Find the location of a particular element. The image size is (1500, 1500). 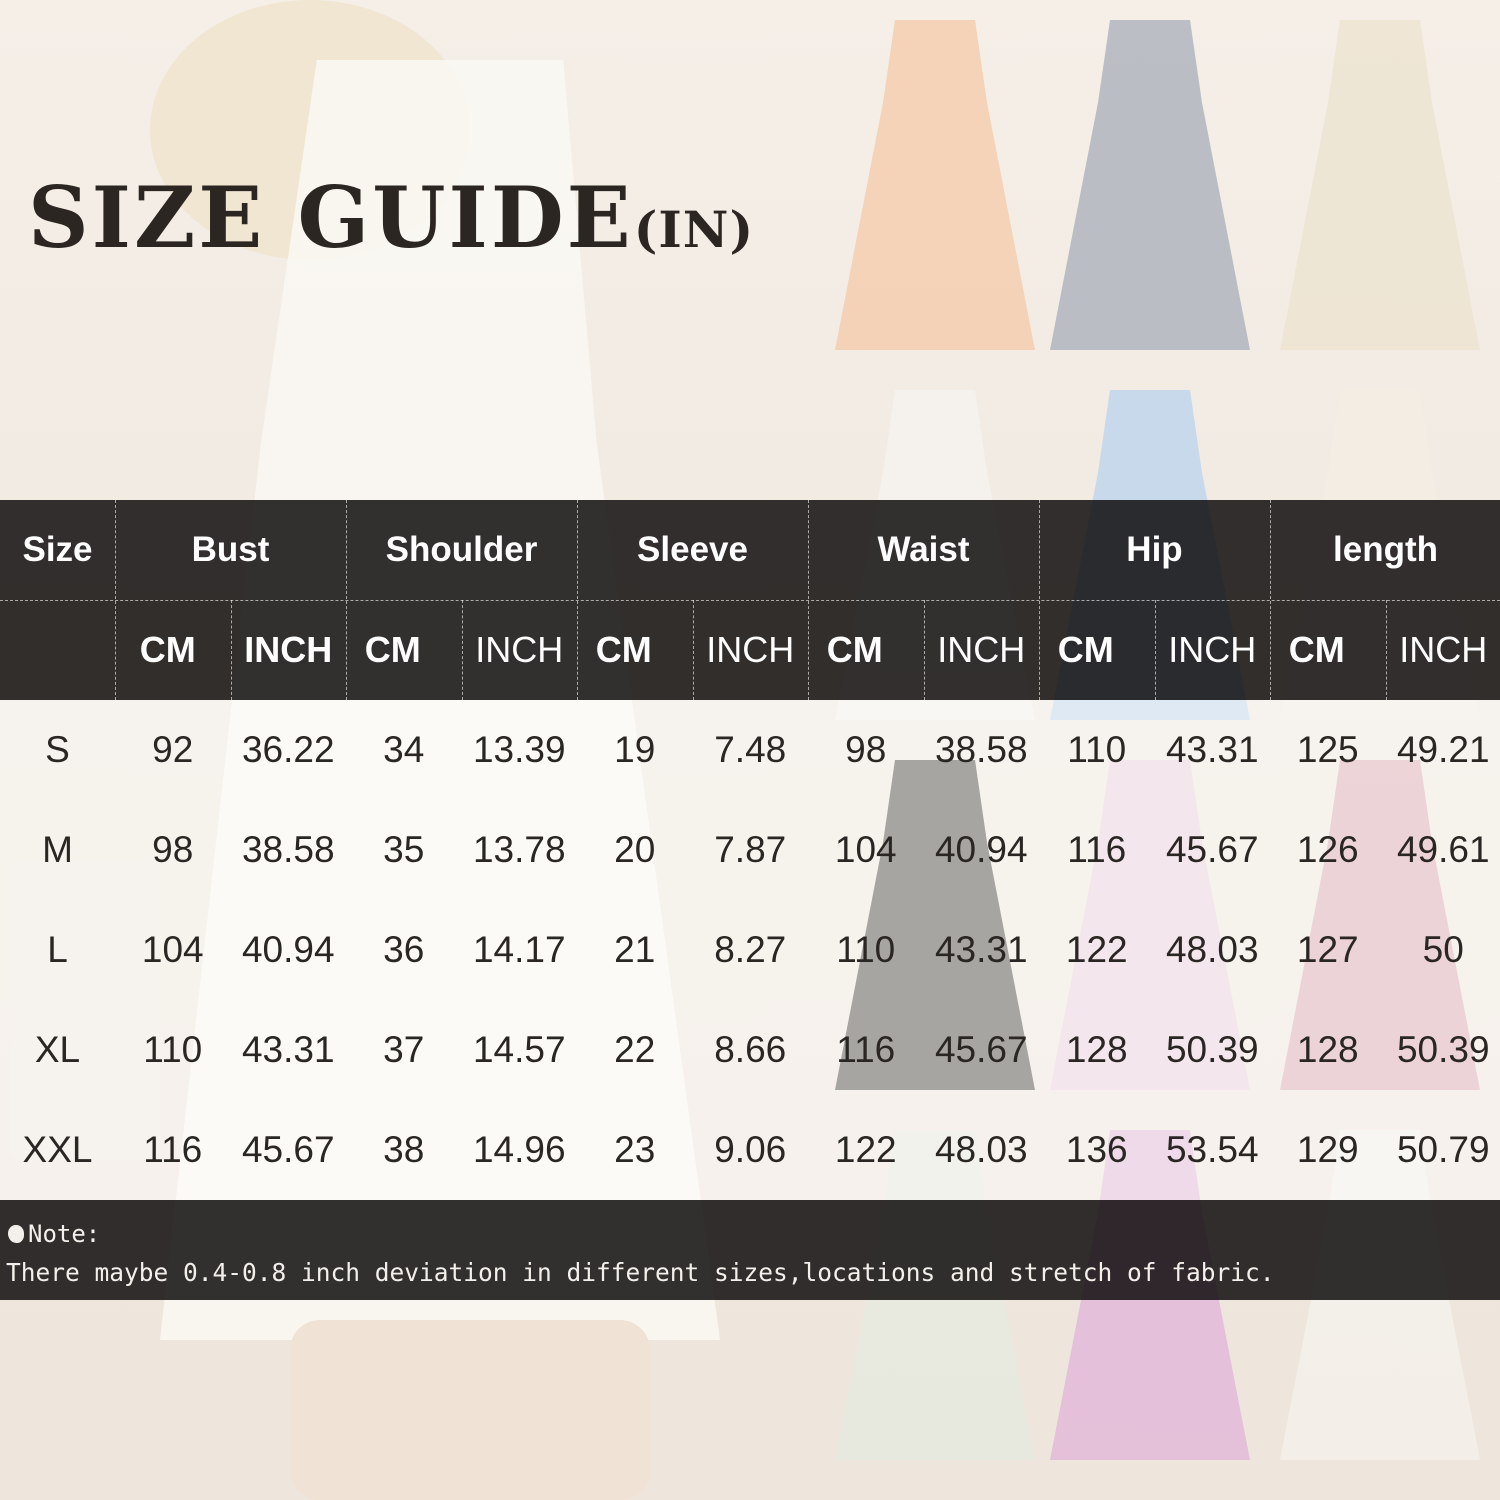

title-main: SIZE GUIDE is located at coordinates (331, 217).